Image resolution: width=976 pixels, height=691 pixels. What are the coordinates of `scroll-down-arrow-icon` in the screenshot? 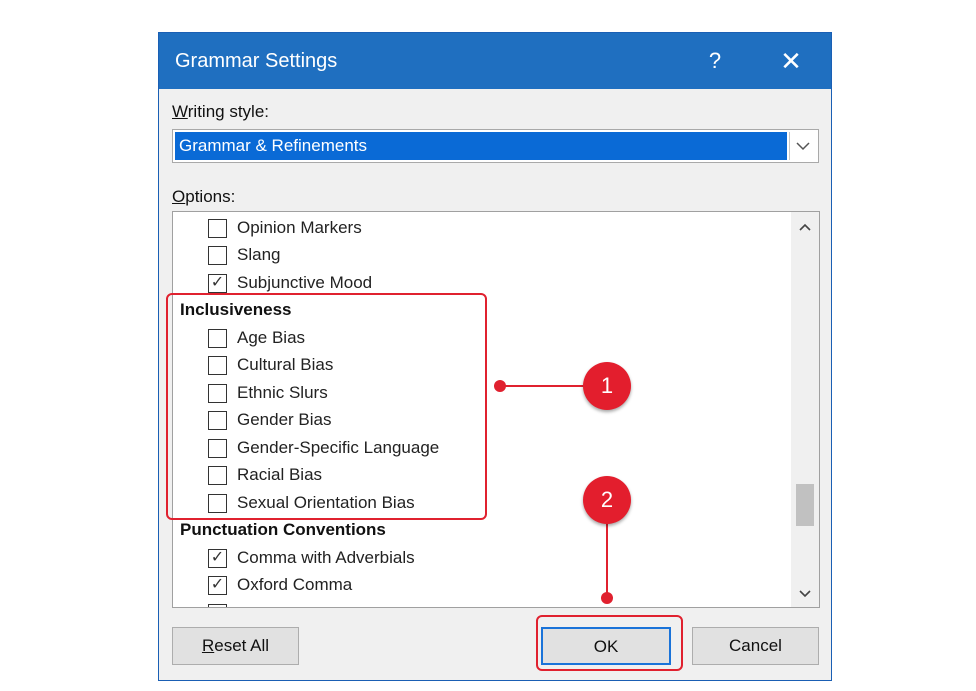 It's located at (805, 593).